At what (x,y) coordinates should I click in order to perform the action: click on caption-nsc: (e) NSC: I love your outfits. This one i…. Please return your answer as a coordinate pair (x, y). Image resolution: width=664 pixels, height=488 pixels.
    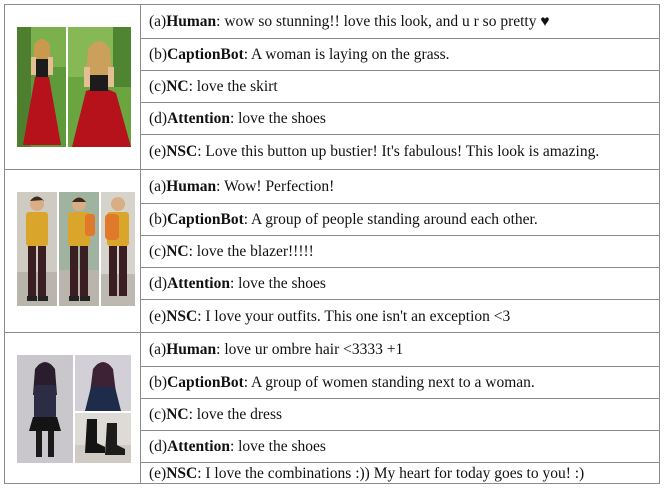
    Looking at the image, I should click on (400, 316).